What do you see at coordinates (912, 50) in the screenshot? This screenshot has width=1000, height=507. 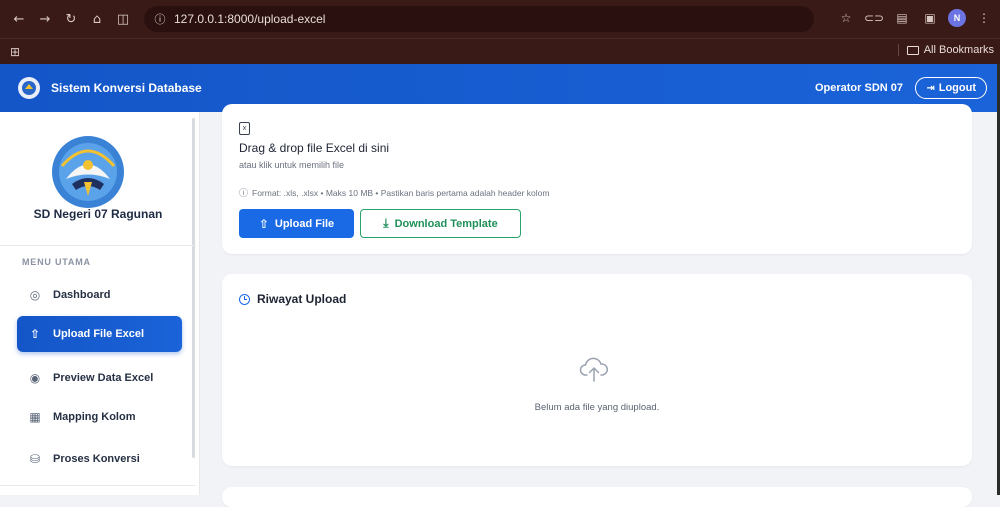 I see `folder-icon` at bounding box center [912, 50].